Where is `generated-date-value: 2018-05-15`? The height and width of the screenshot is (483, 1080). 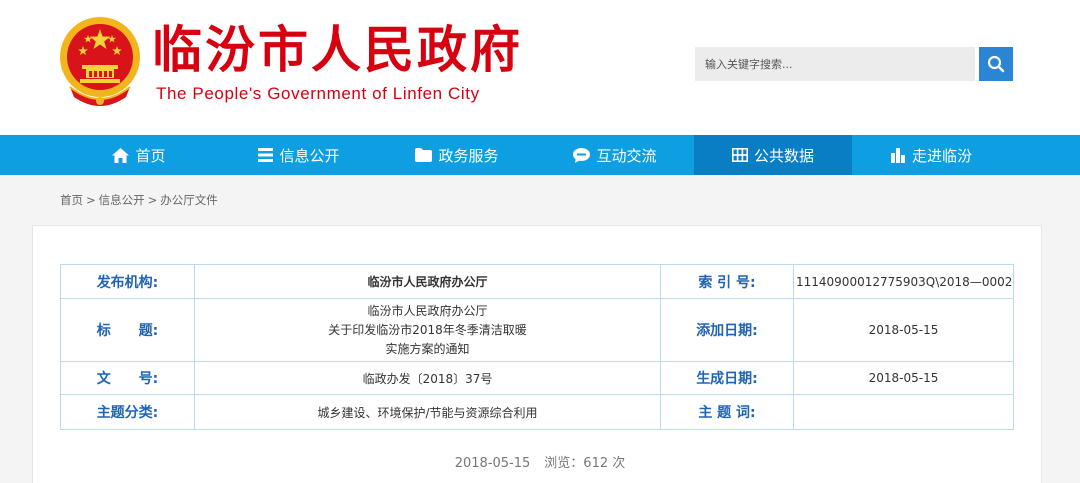
generated-date-value: 2018-05-15 is located at coordinates (903, 378).